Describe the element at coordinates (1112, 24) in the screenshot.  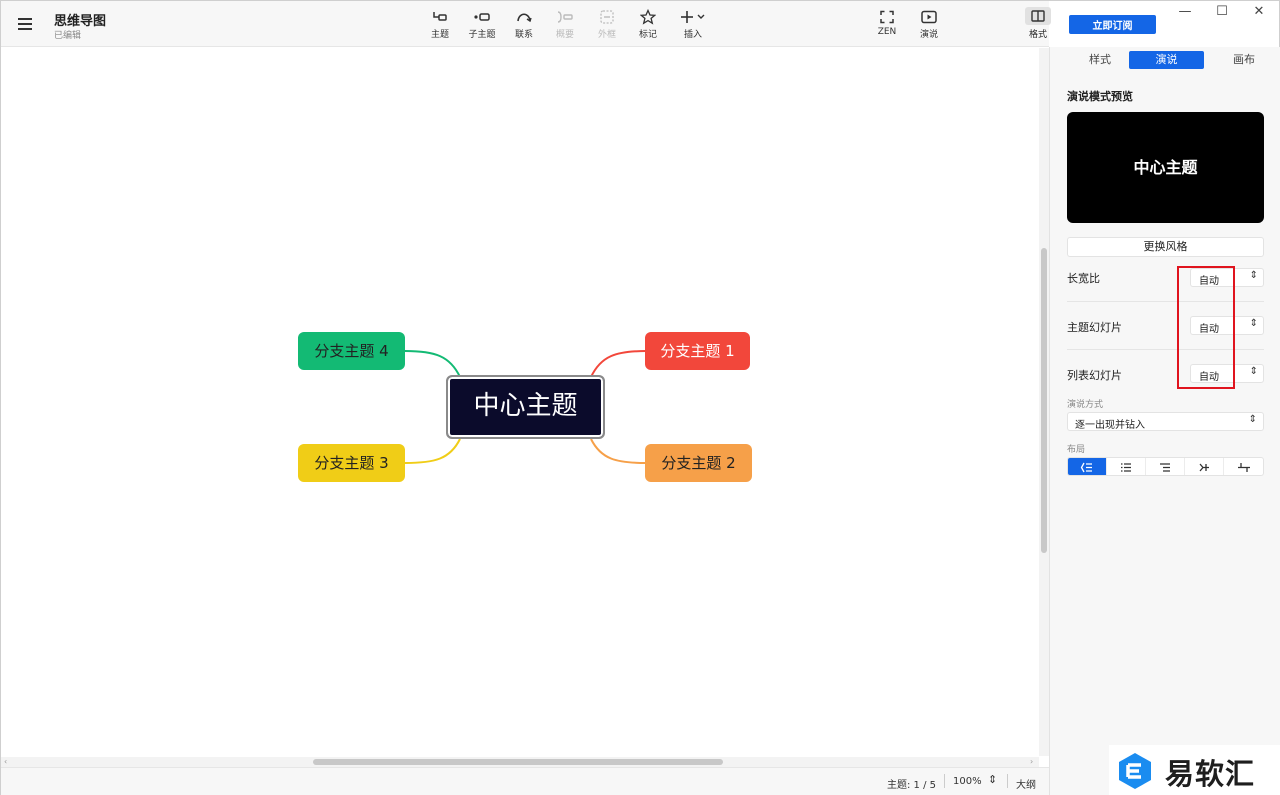
I see `subscribe-button: 立即订阅` at that location.